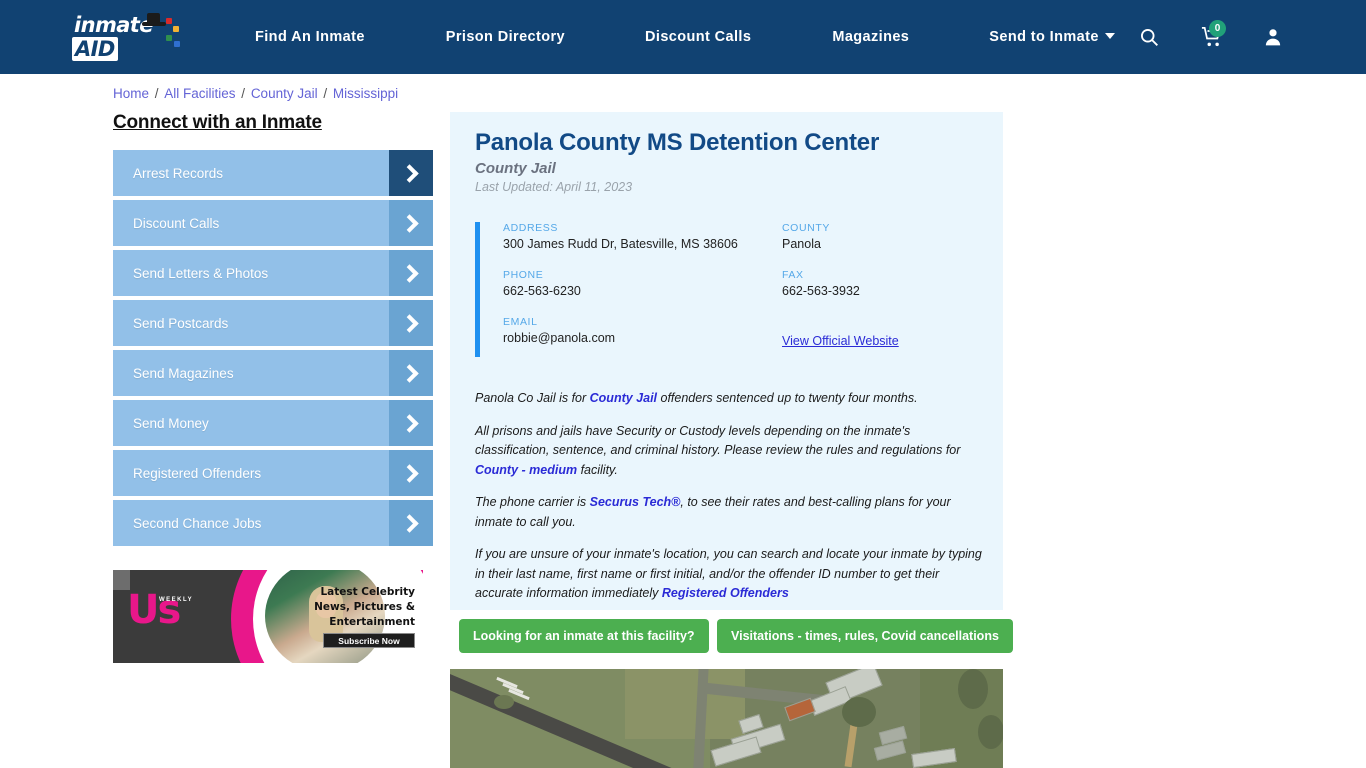 This screenshot has height=768, width=1366. Describe the element at coordinates (584, 636) in the screenshot. I see `inmate-search-button: Looking for an inmate at this facility?` at that location.